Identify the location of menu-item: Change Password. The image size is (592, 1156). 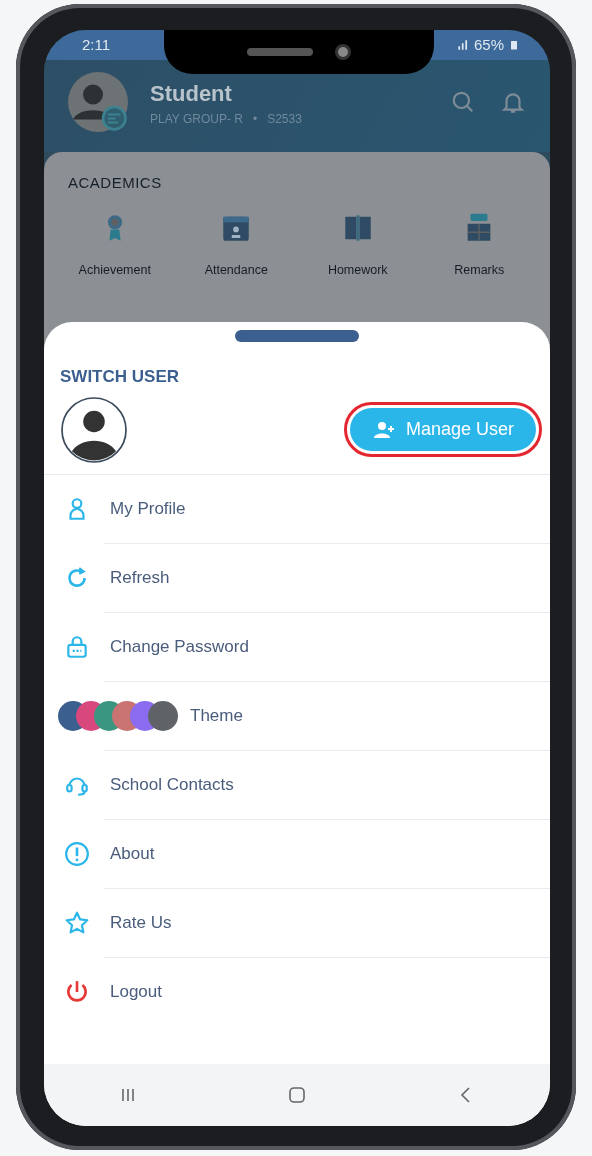
(179, 646).